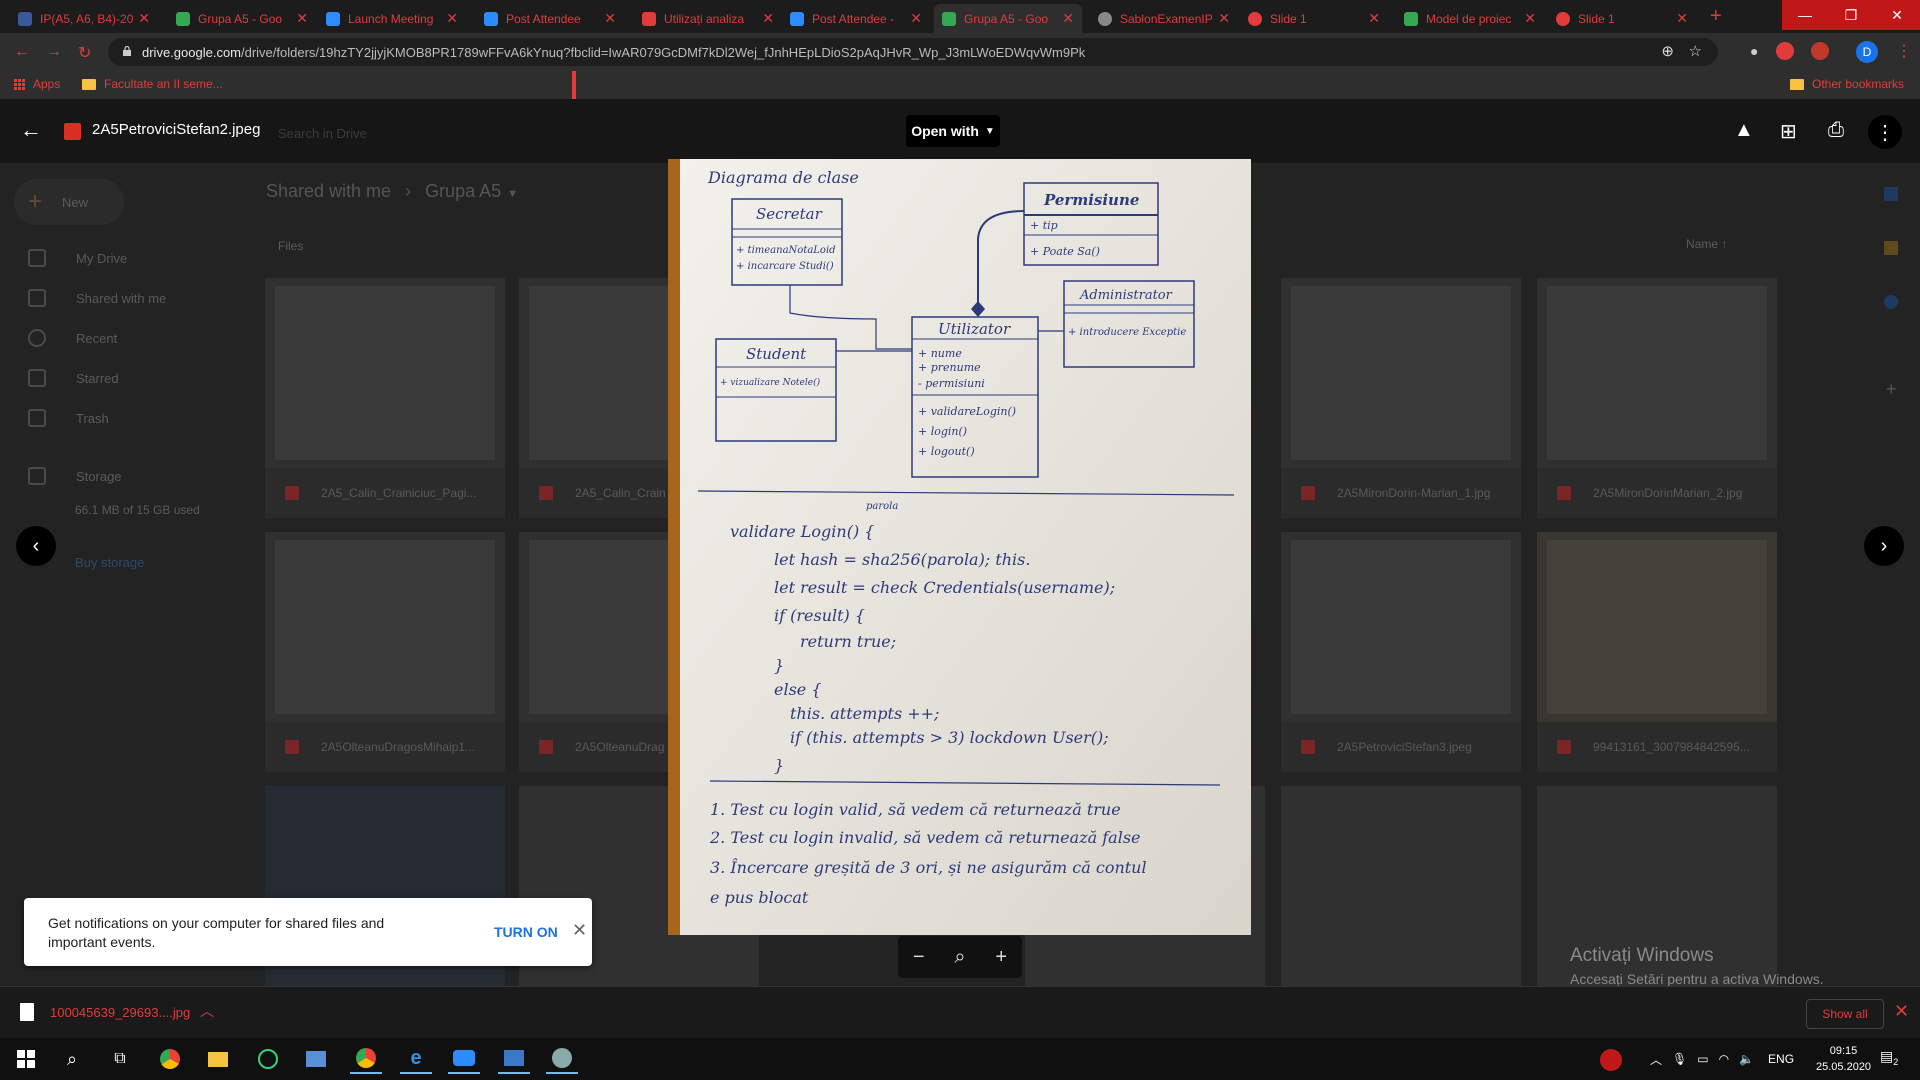  What do you see at coordinates (1847, 84) in the screenshot?
I see `other-bookmarks: Other bookmarks` at bounding box center [1847, 84].